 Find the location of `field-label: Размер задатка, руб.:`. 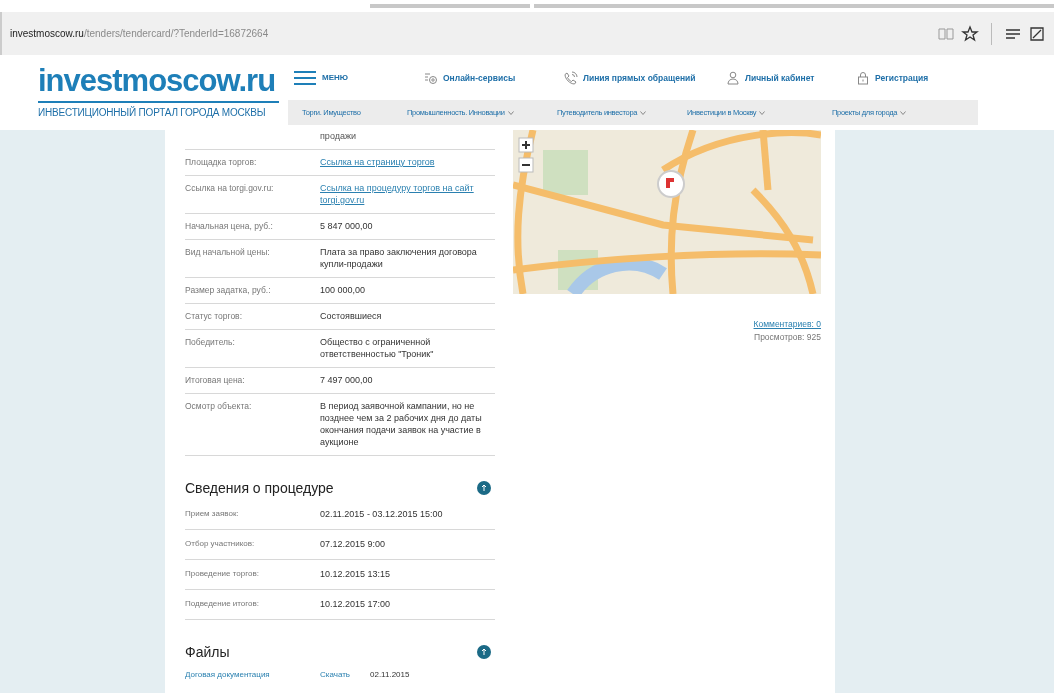

field-label: Размер задатка, руб.: is located at coordinates (228, 290).